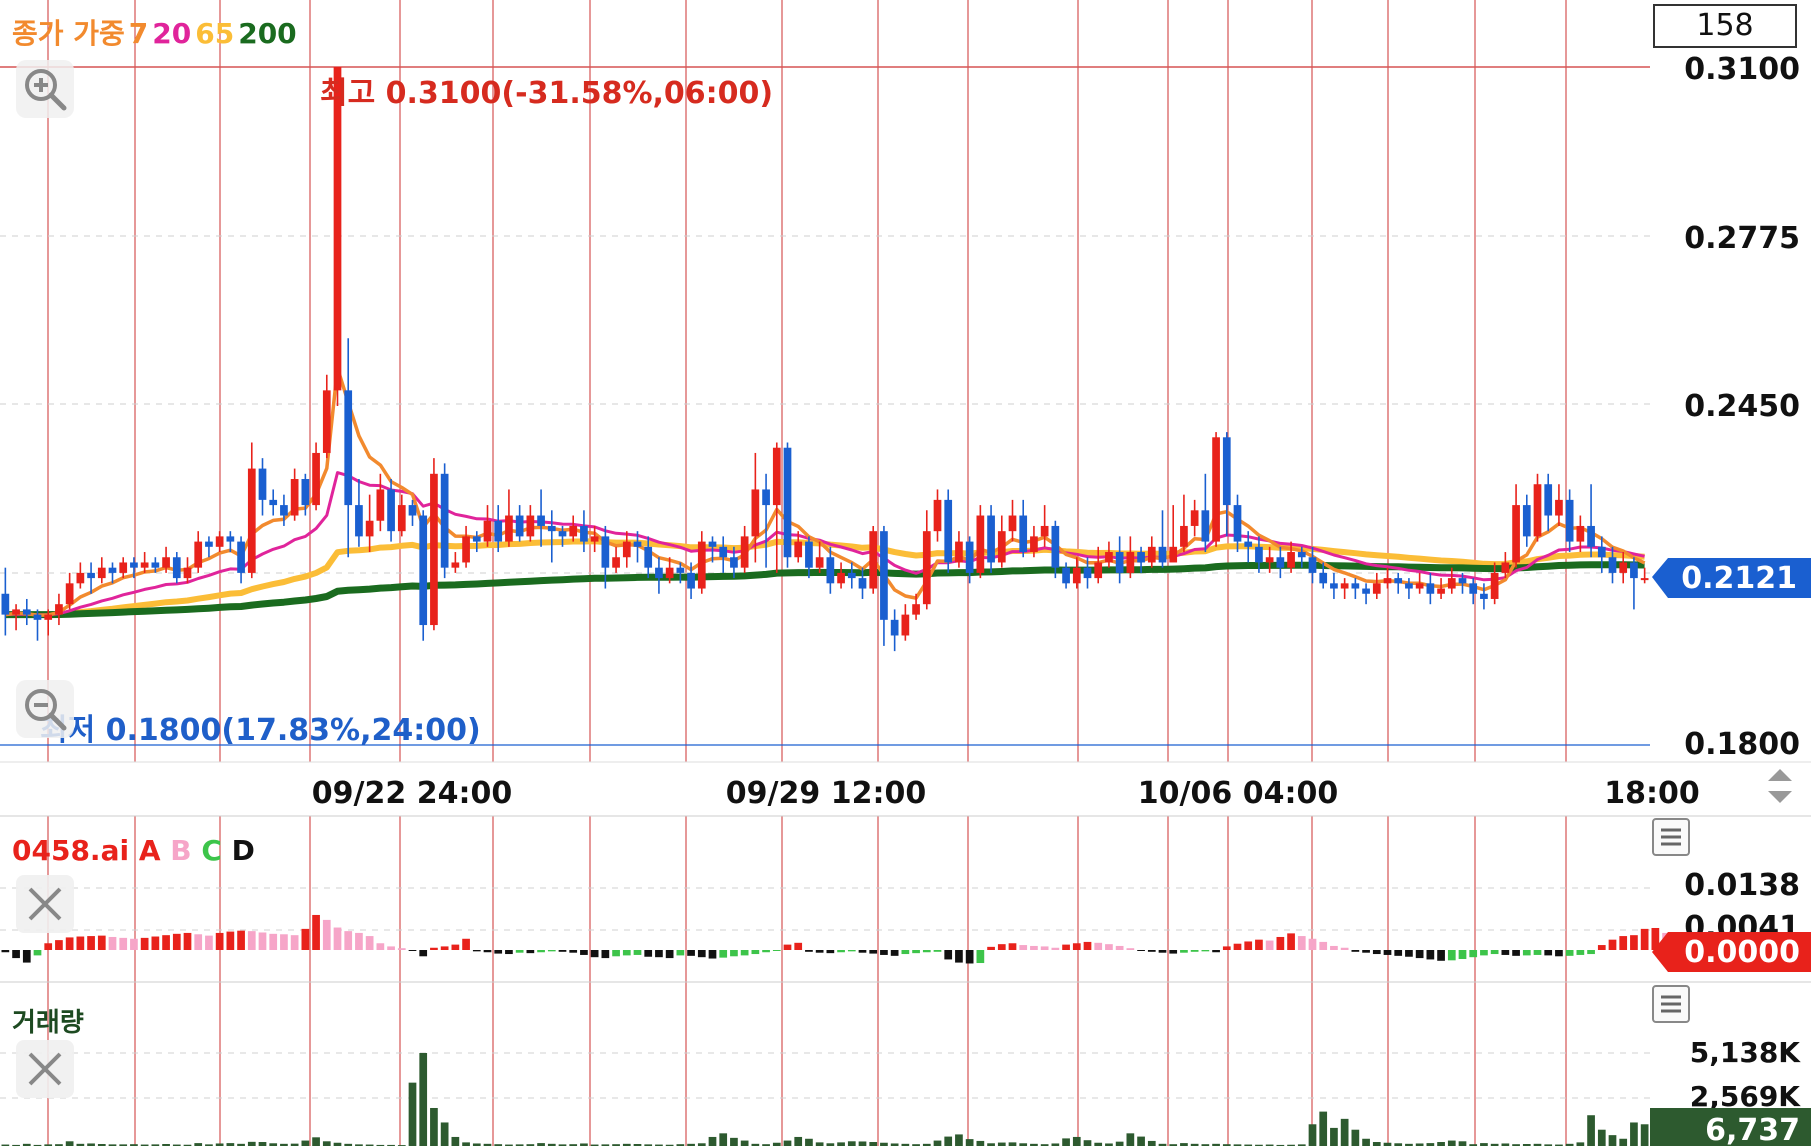  I want to click on volume-close-button, so click(45, 1069).